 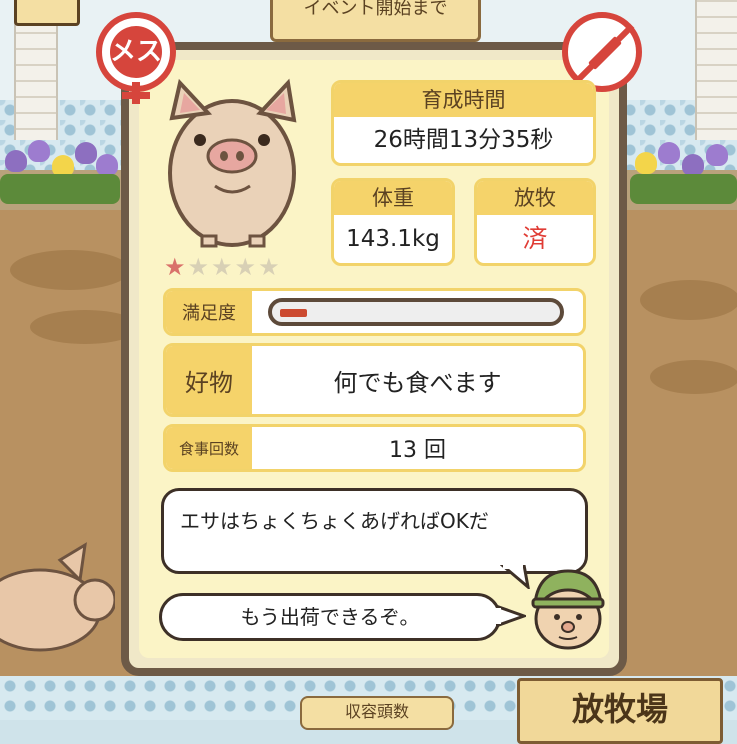 What do you see at coordinates (377, 713) in the screenshot?
I see `capacity-sign: 収容頭数` at bounding box center [377, 713].